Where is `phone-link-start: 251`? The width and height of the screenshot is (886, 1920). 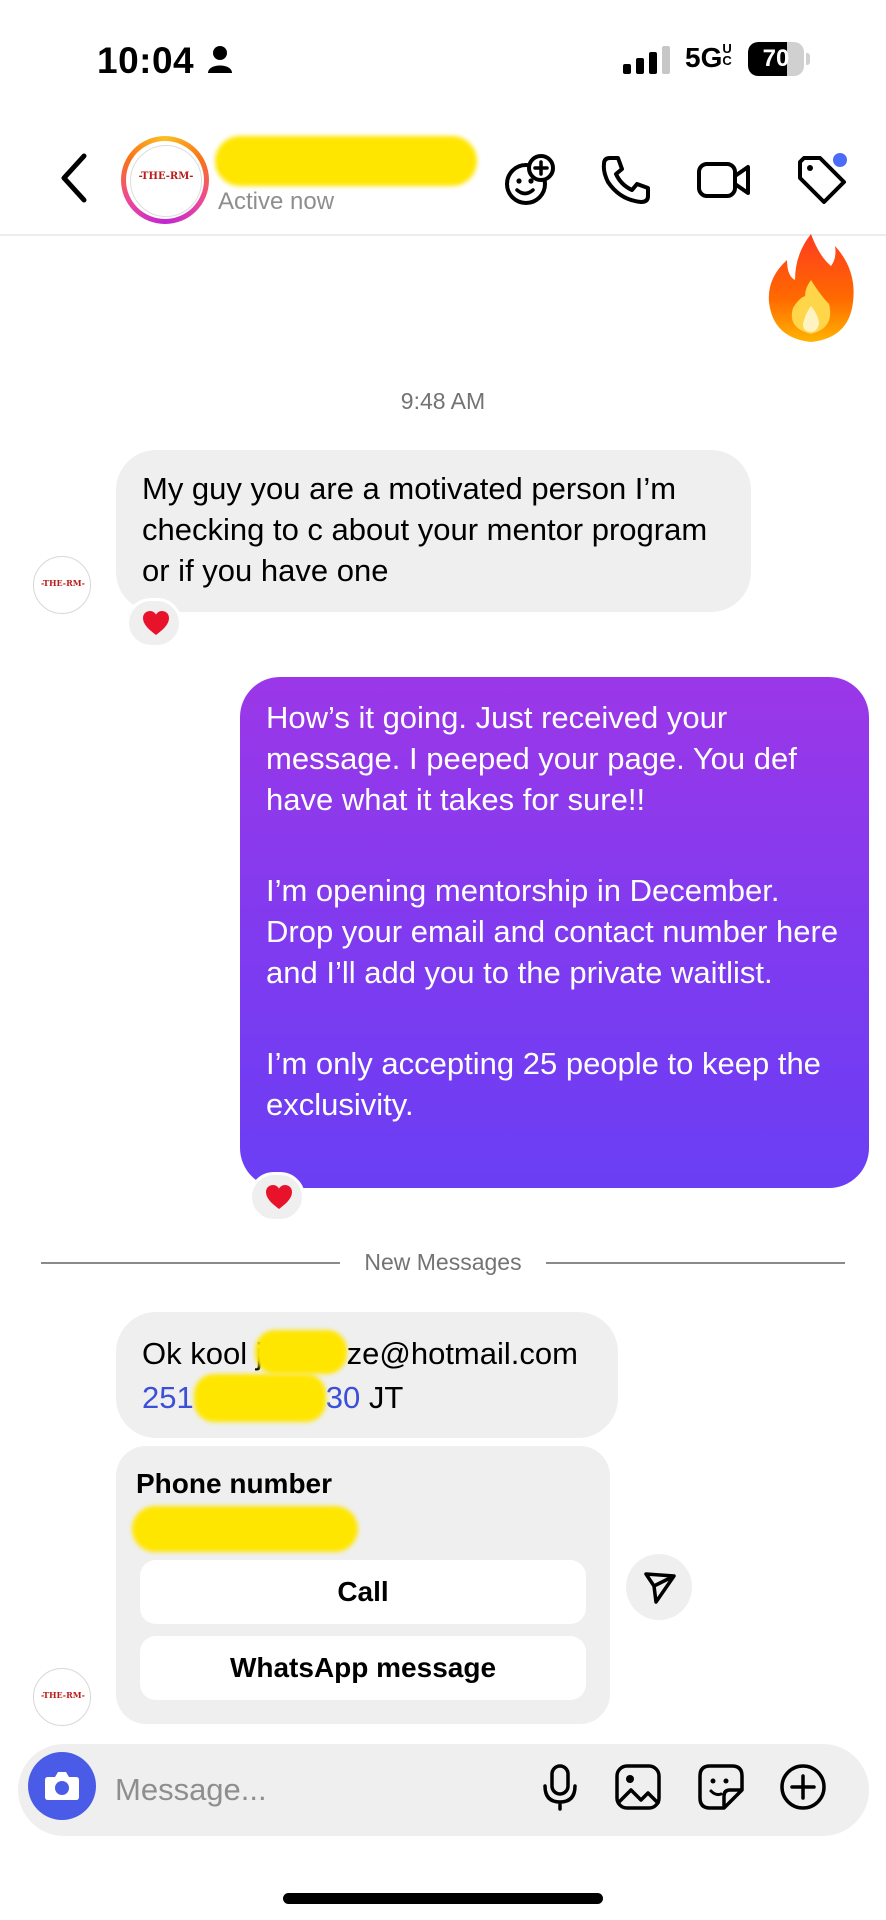
phone-link-start: 251 is located at coordinates (168, 1397).